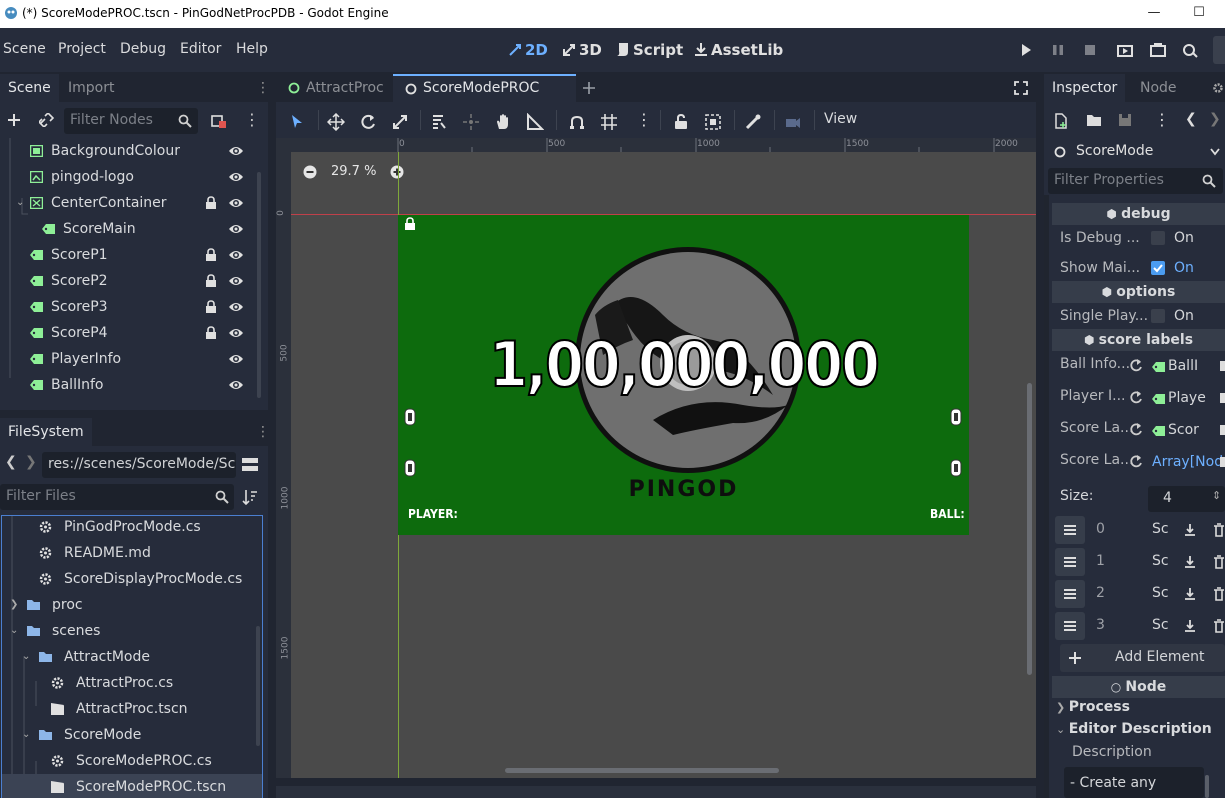  What do you see at coordinates (1138, 340) in the screenshot?
I see `section-score-labels: ⬢ score labels` at bounding box center [1138, 340].